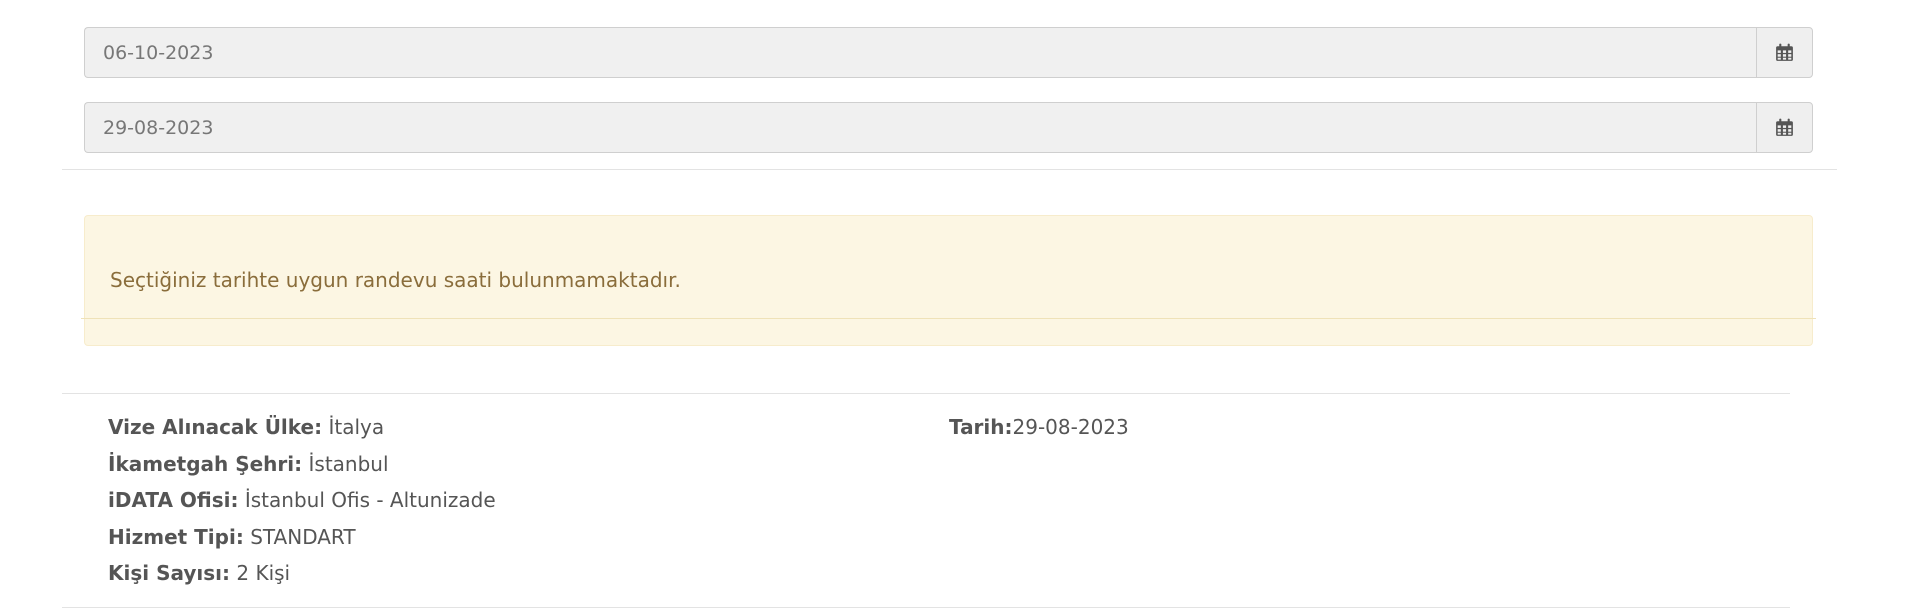 This screenshot has height=613, width=1912. I want to click on summary-label: Kişi Sayısı:, so click(169, 573).